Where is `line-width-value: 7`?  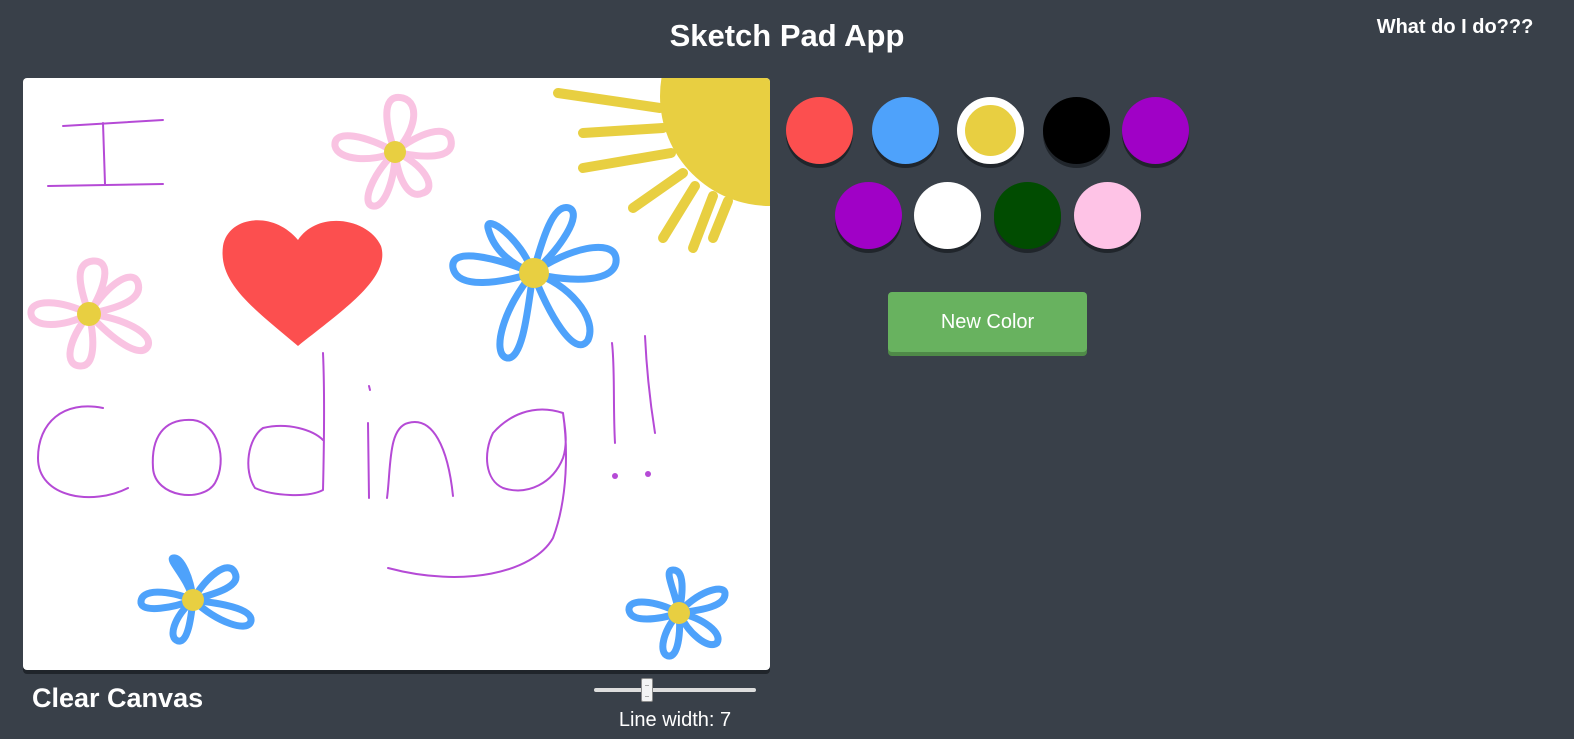 line-width-value: 7 is located at coordinates (726, 720).